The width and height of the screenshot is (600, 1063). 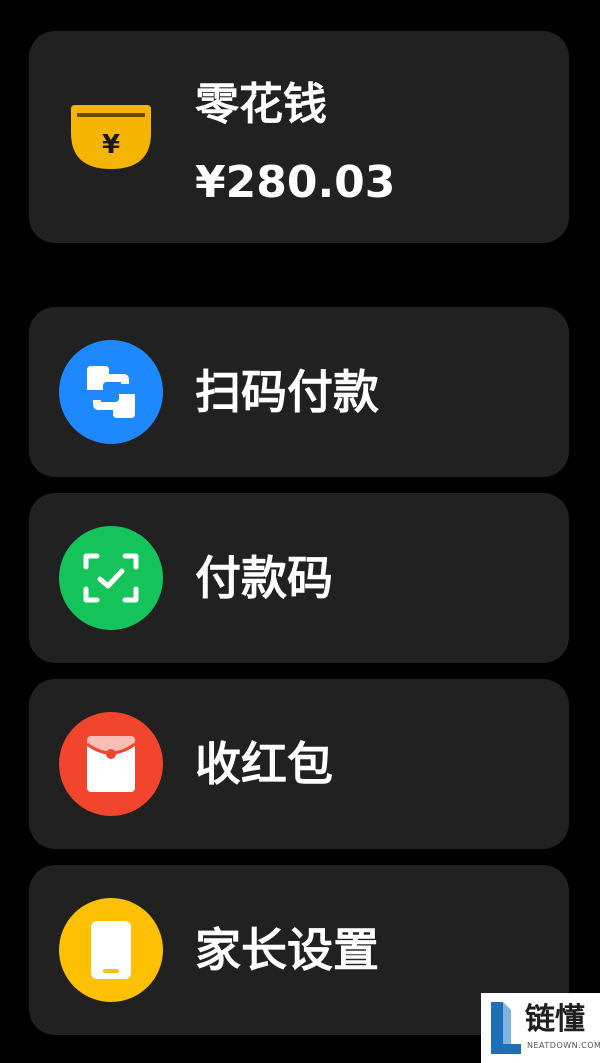 What do you see at coordinates (264, 578) in the screenshot?
I see `menu-item-label: 付款码` at bounding box center [264, 578].